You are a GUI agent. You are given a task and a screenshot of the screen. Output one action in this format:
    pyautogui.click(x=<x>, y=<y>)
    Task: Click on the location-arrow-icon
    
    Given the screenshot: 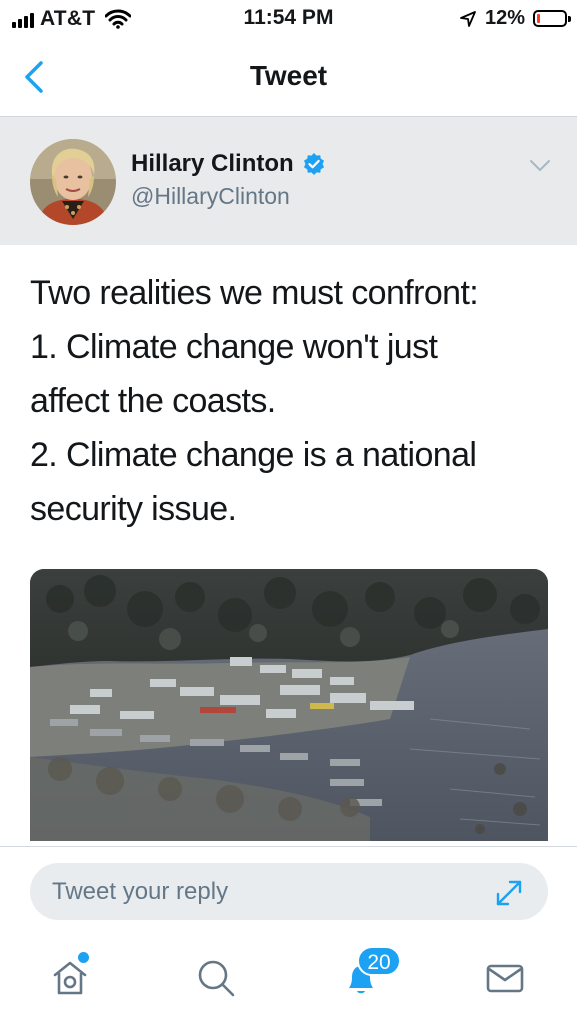 What is the action you would take?
    pyautogui.click(x=468, y=18)
    